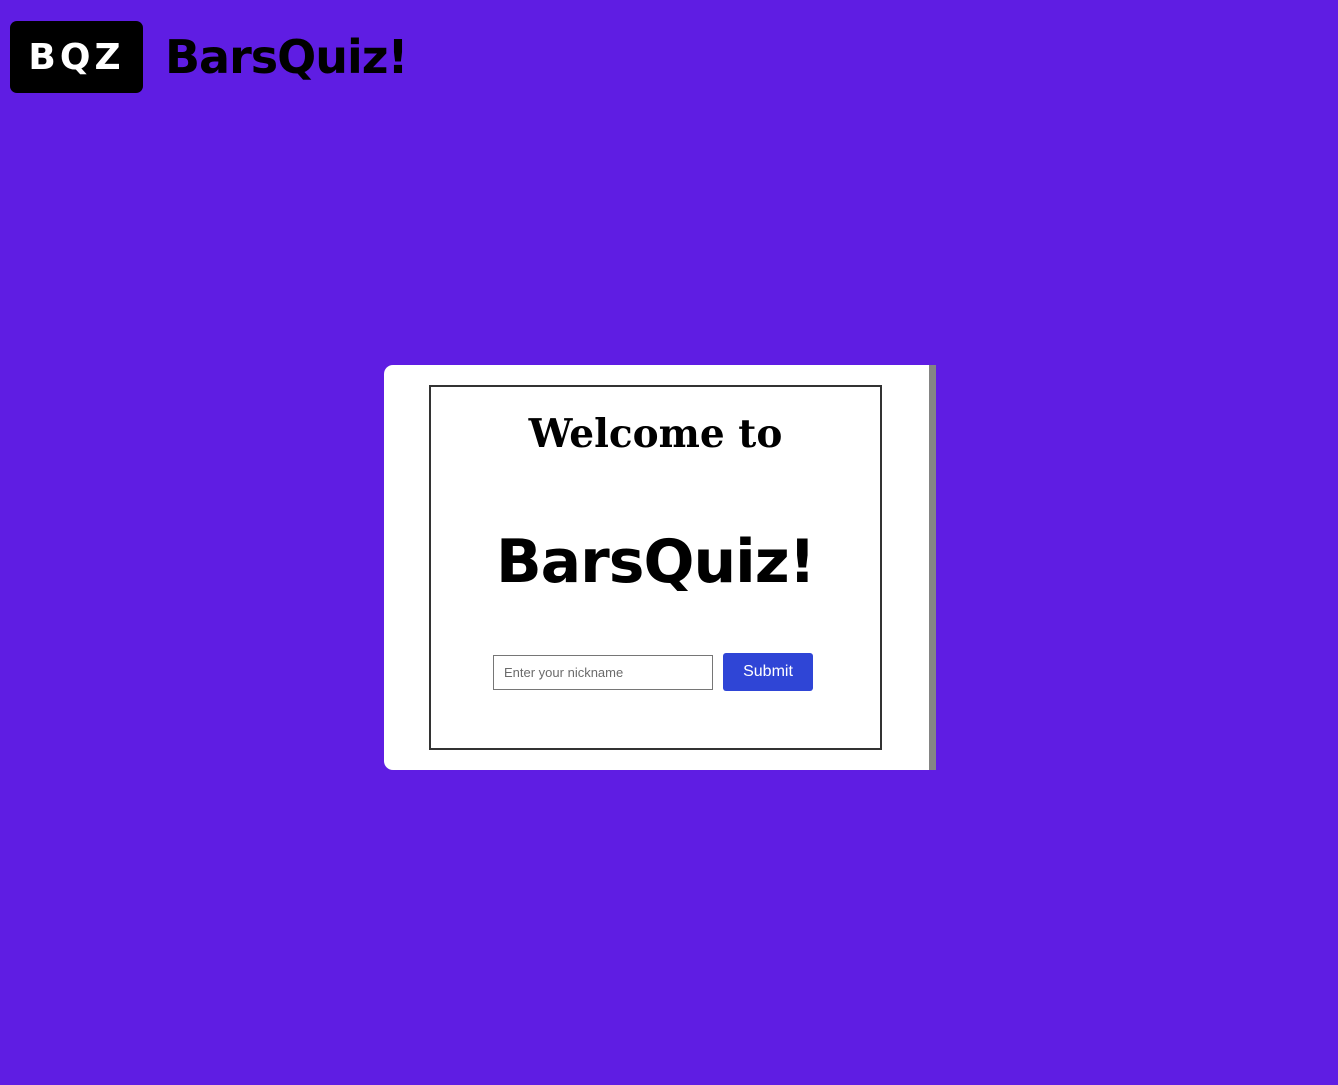 This screenshot has width=1338, height=1085. What do you see at coordinates (932, 567) in the screenshot?
I see `scrollbar` at bounding box center [932, 567].